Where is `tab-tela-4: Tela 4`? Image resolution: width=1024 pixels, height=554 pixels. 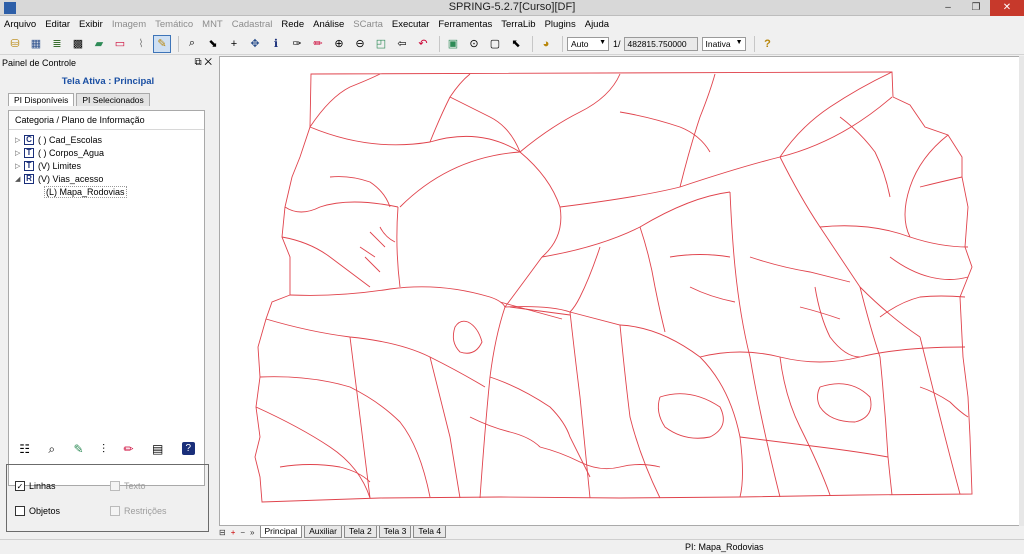
tab-tela-4: Tela 4 is located at coordinates (430, 532).